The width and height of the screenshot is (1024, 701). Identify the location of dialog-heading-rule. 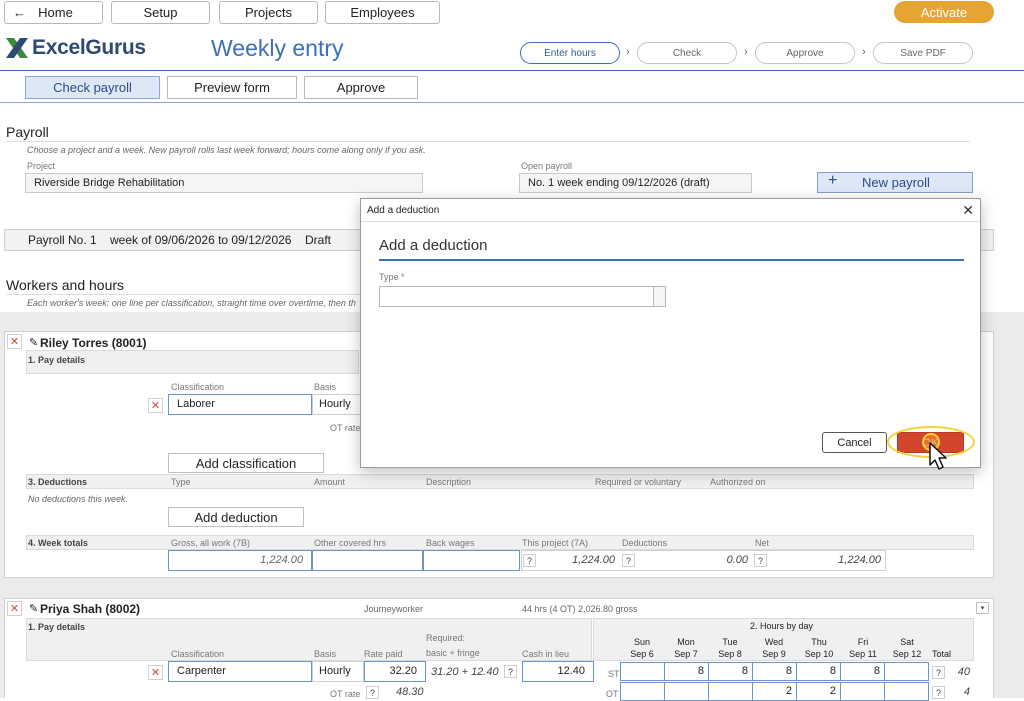
(671, 260).